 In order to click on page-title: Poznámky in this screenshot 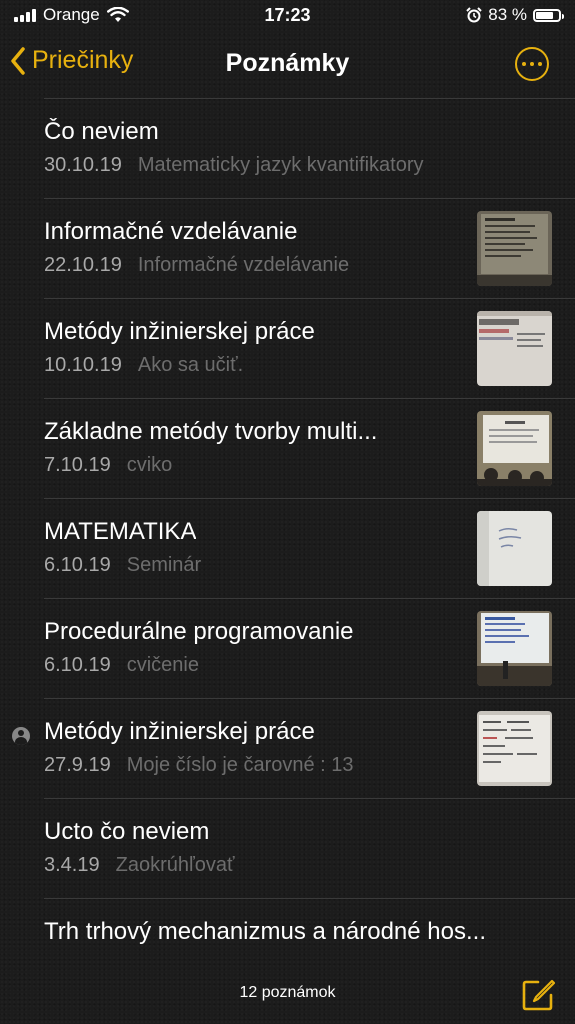, I will do `click(287, 63)`.